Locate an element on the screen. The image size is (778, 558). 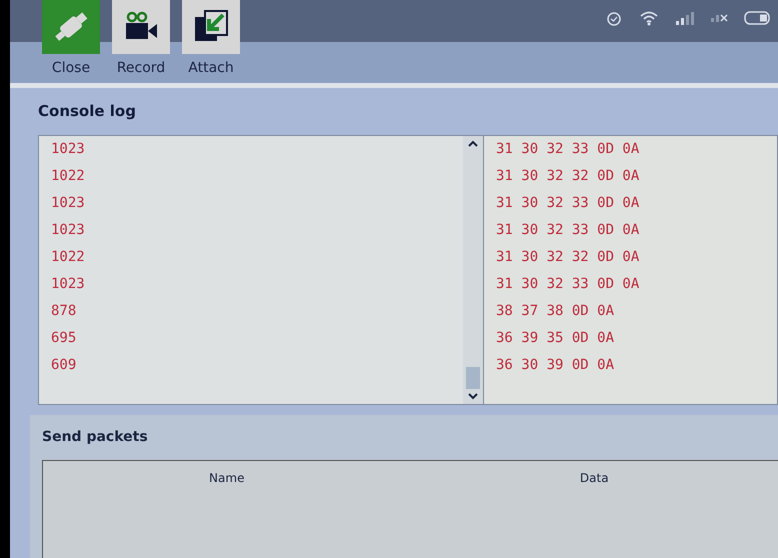
scroll-up-icon is located at coordinates (473, 143).